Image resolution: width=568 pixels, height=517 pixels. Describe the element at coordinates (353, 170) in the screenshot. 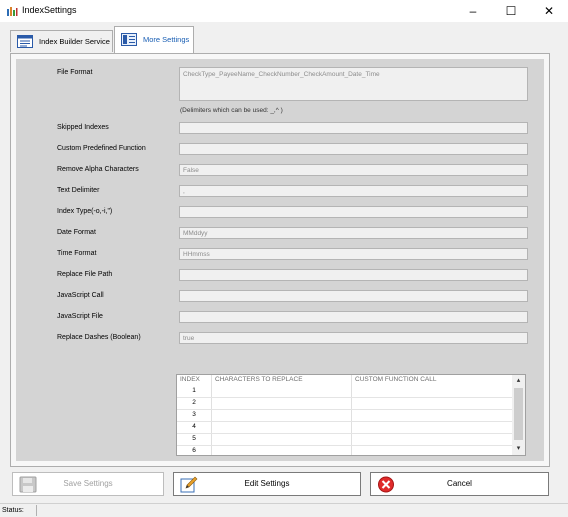

I see `remove-alpha-characters-field: False` at that location.